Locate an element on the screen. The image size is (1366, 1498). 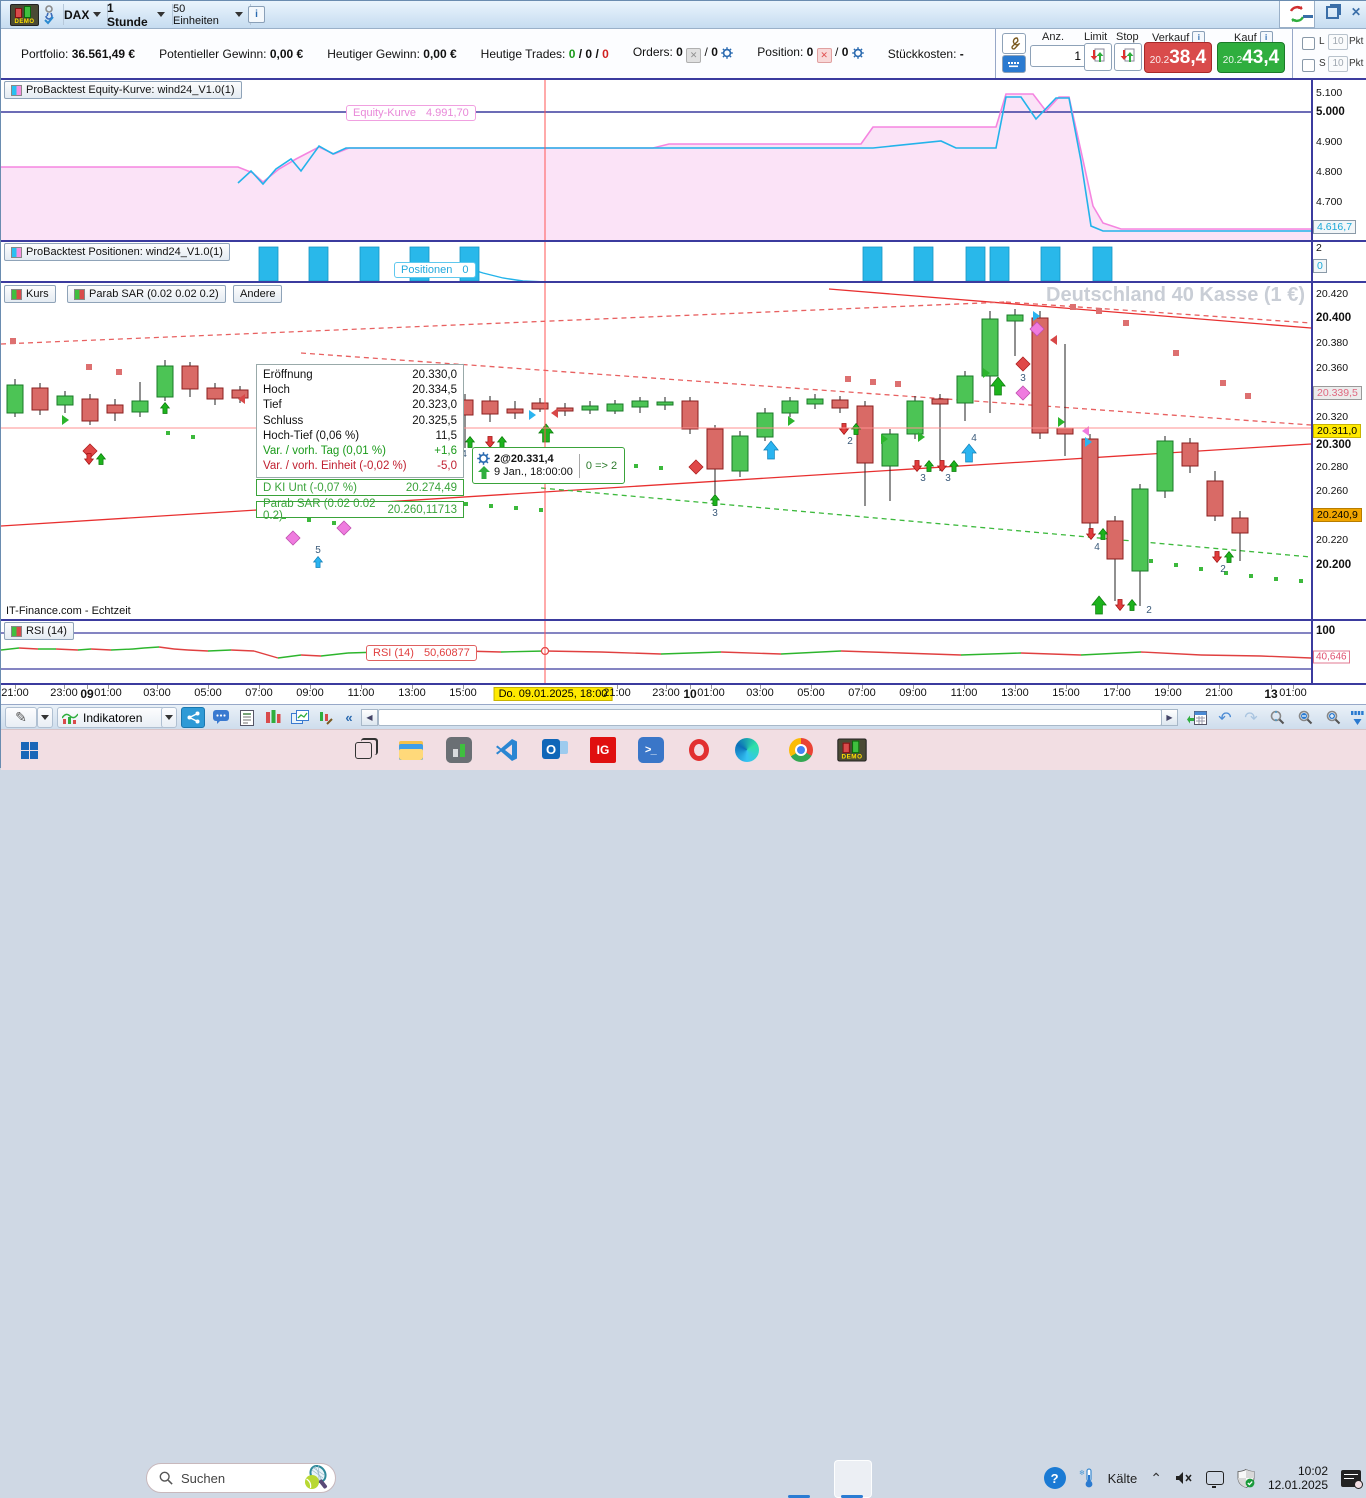
tab-rsi: RSI (14) is located at coordinates (39, 631).